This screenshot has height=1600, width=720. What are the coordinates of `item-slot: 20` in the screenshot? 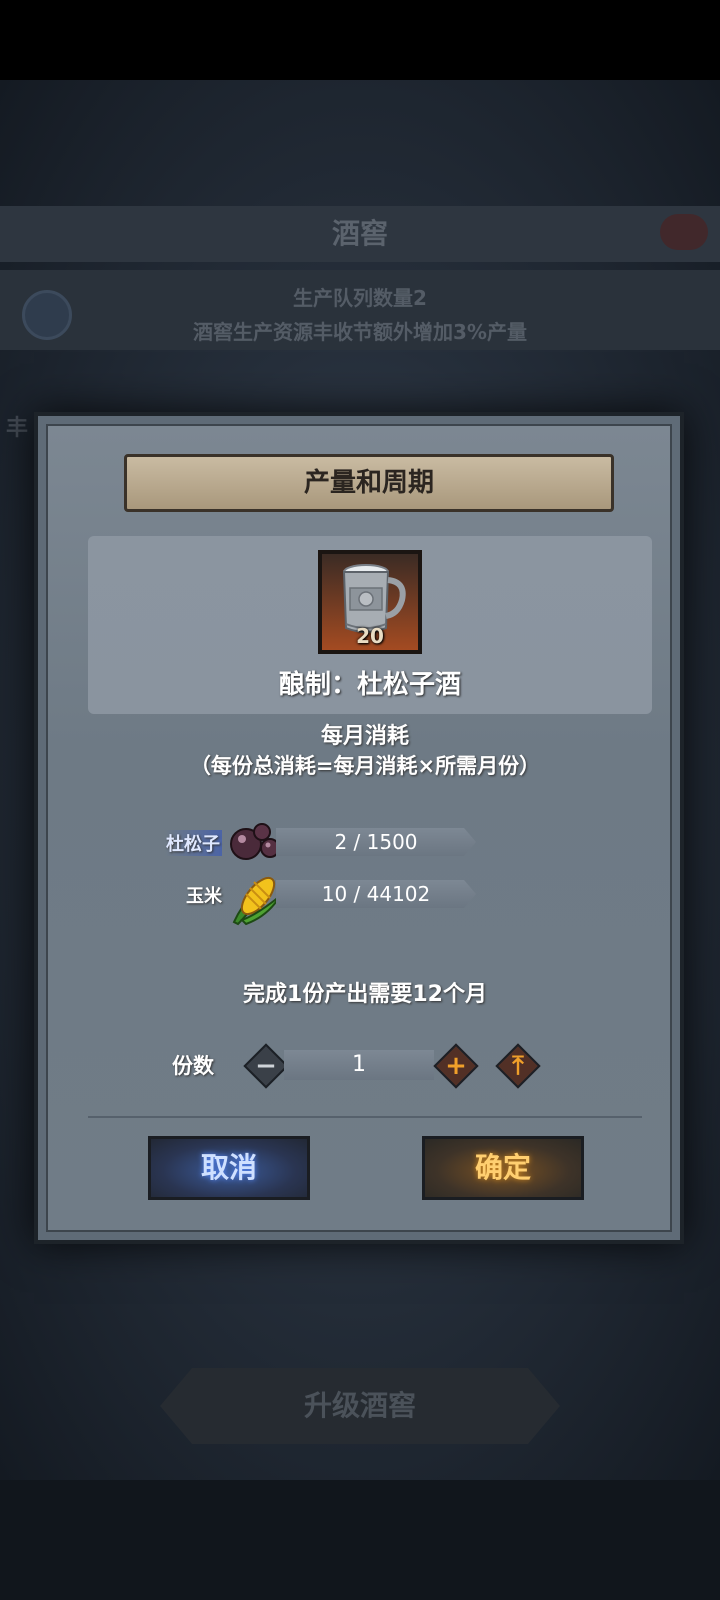 It's located at (370, 602).